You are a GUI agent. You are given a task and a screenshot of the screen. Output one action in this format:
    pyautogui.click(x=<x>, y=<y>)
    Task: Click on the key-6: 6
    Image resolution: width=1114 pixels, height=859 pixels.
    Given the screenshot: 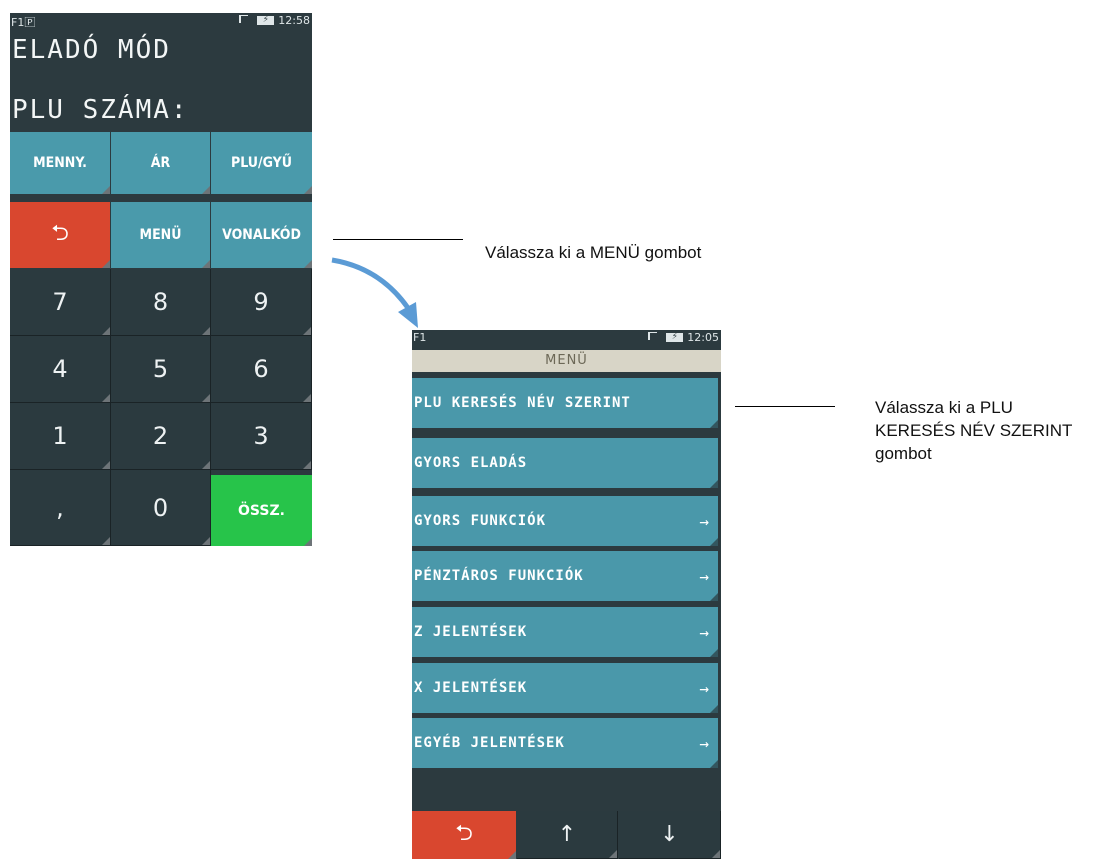 What is the action you would take?
    pyautogui.click(x=261, y=369)
    